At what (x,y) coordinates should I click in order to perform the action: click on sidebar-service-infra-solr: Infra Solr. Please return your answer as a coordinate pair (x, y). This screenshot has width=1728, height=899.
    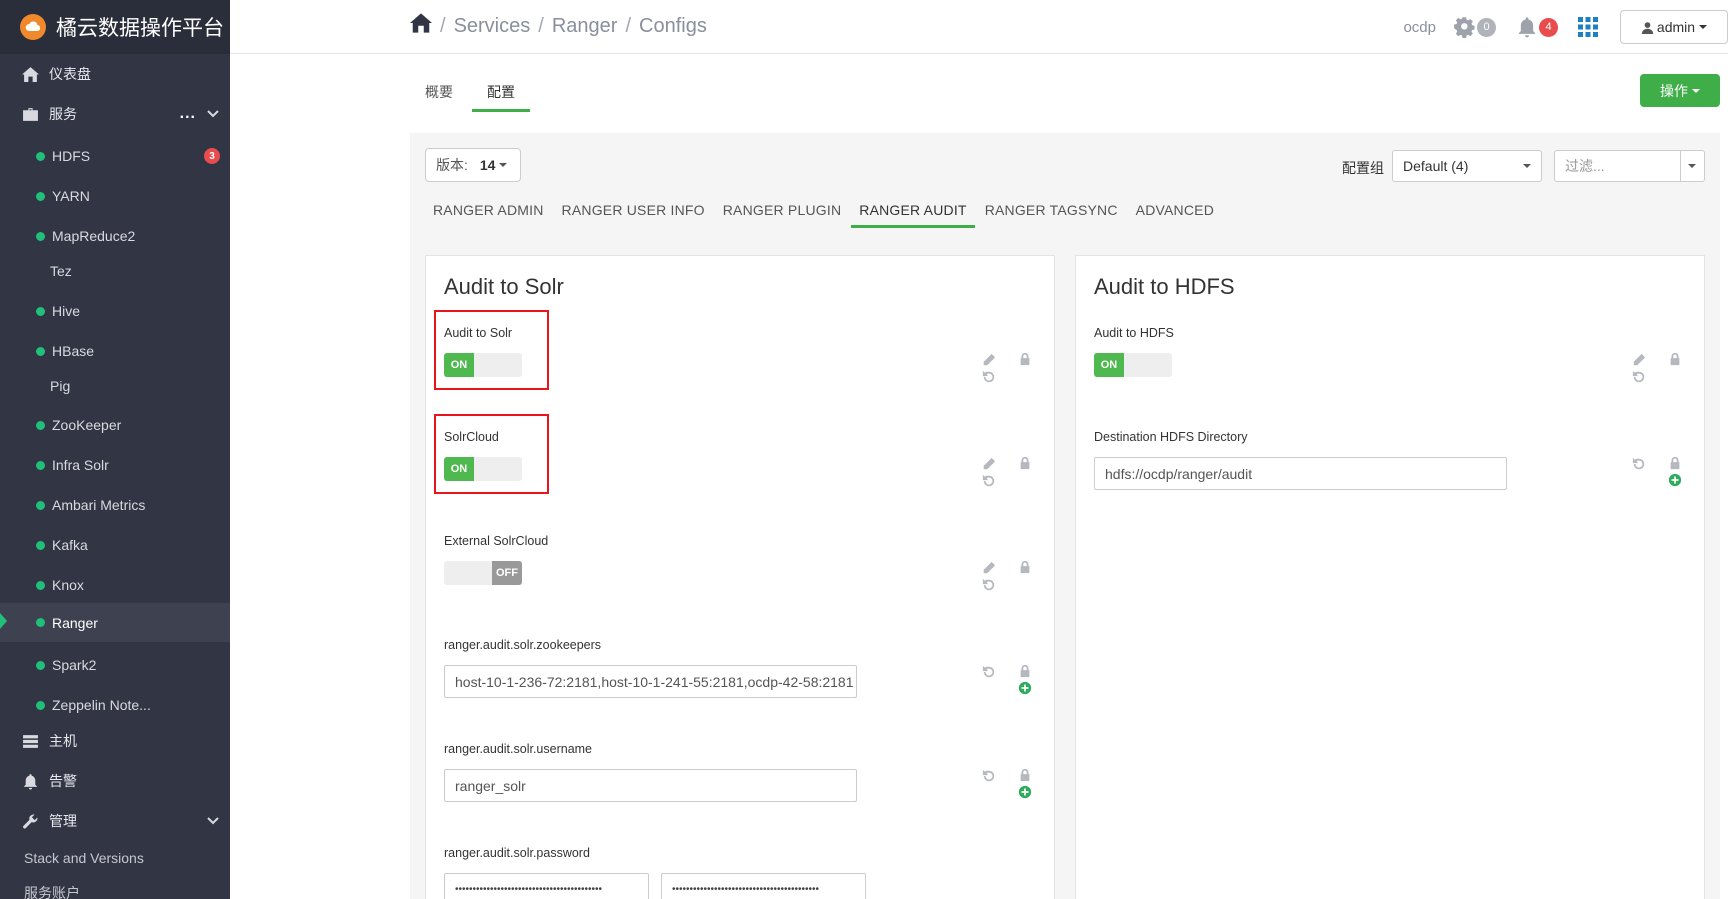
    Looking at the image, I should click on (115, 465).